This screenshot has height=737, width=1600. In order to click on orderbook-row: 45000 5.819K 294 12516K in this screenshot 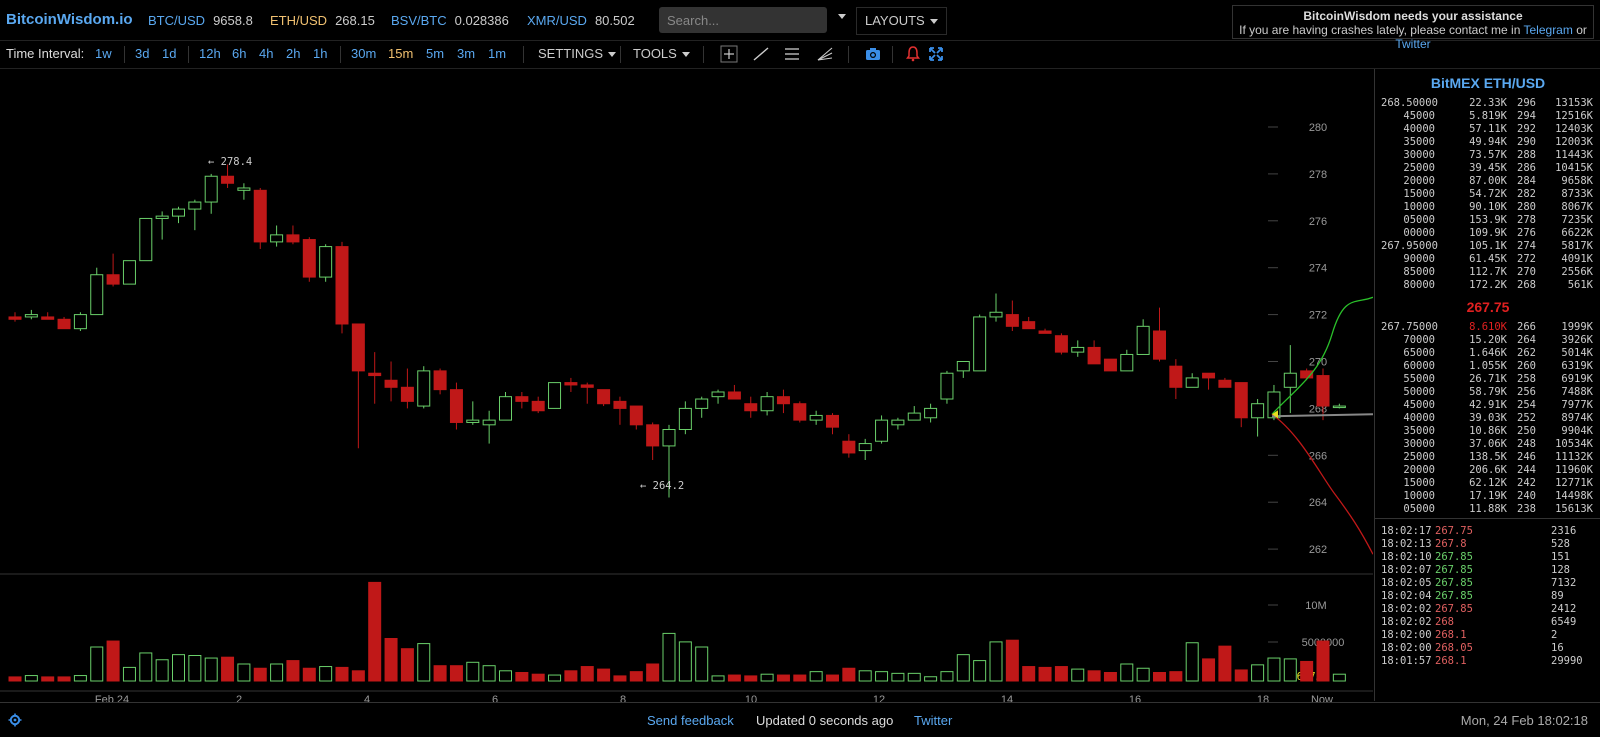, I will do `click(1487, 116)`.